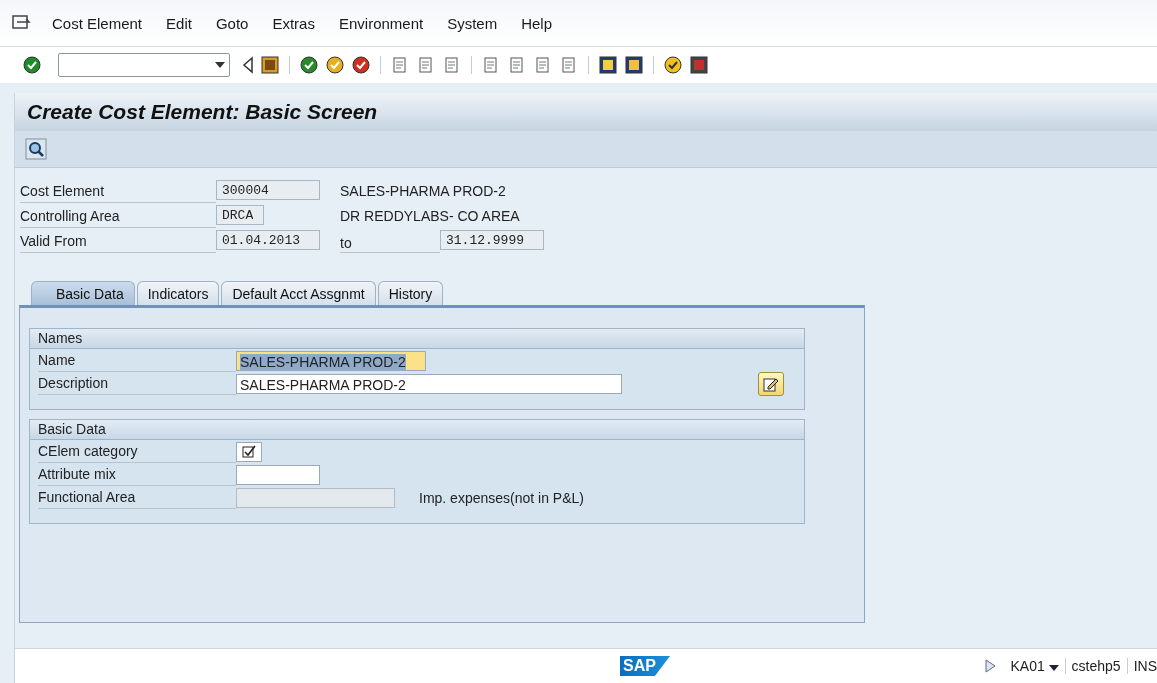 Image resolution: width=1157 pixels, height=683 pixels. I want to click on readonly-field: 01.04.2013, so click(268, 240).